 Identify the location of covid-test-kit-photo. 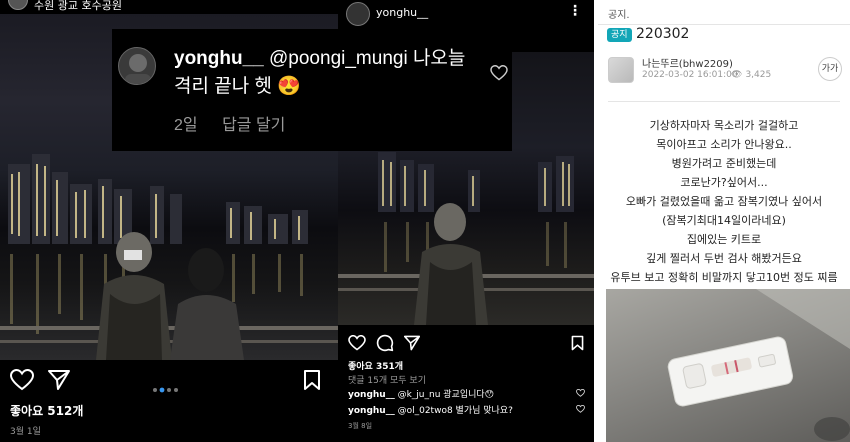
(728, 365).